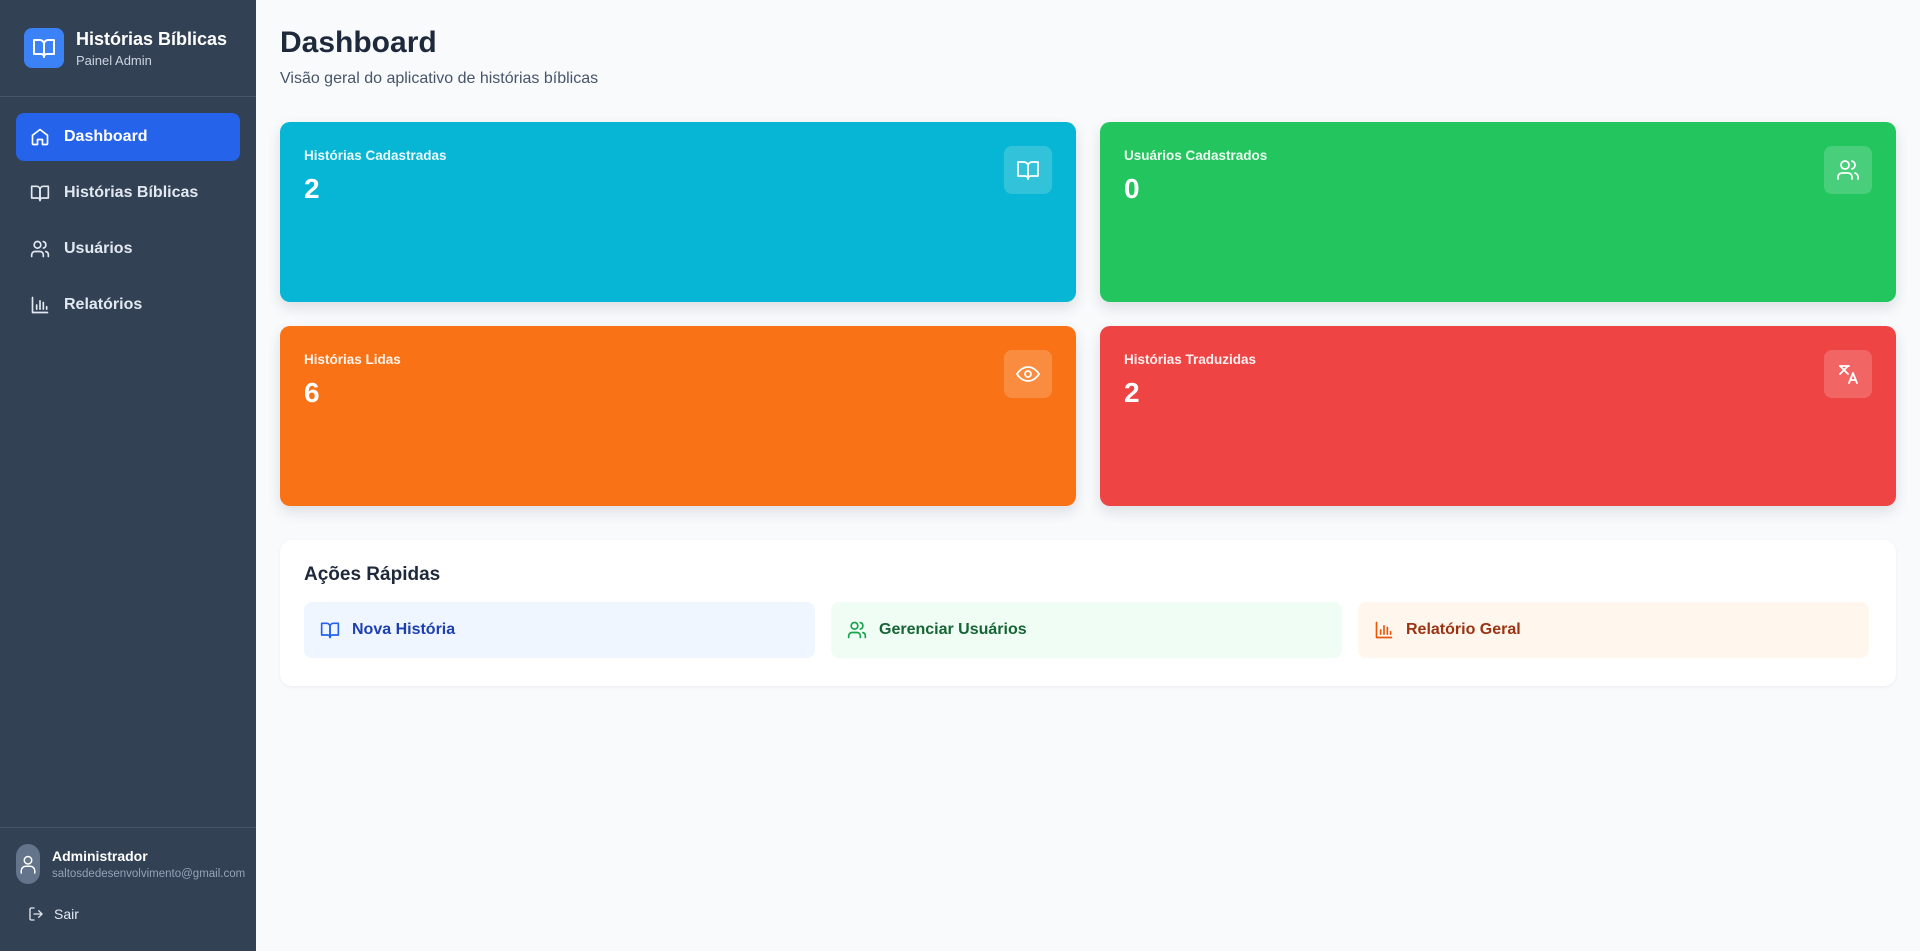 This screenshot has height=951, width=1920. Describe the element at coordinates (66, 914) in the screenshot. I see `logout-label: Sair` at that location.